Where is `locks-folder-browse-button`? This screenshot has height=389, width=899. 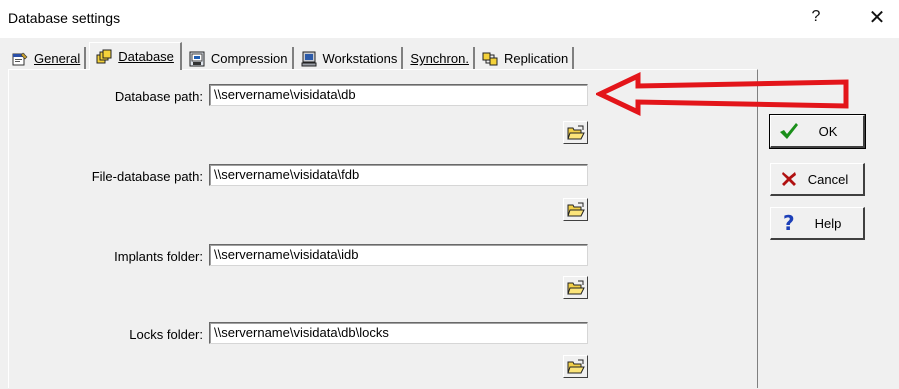
locks-folder-browse-button is located at coordinates (575, 366).